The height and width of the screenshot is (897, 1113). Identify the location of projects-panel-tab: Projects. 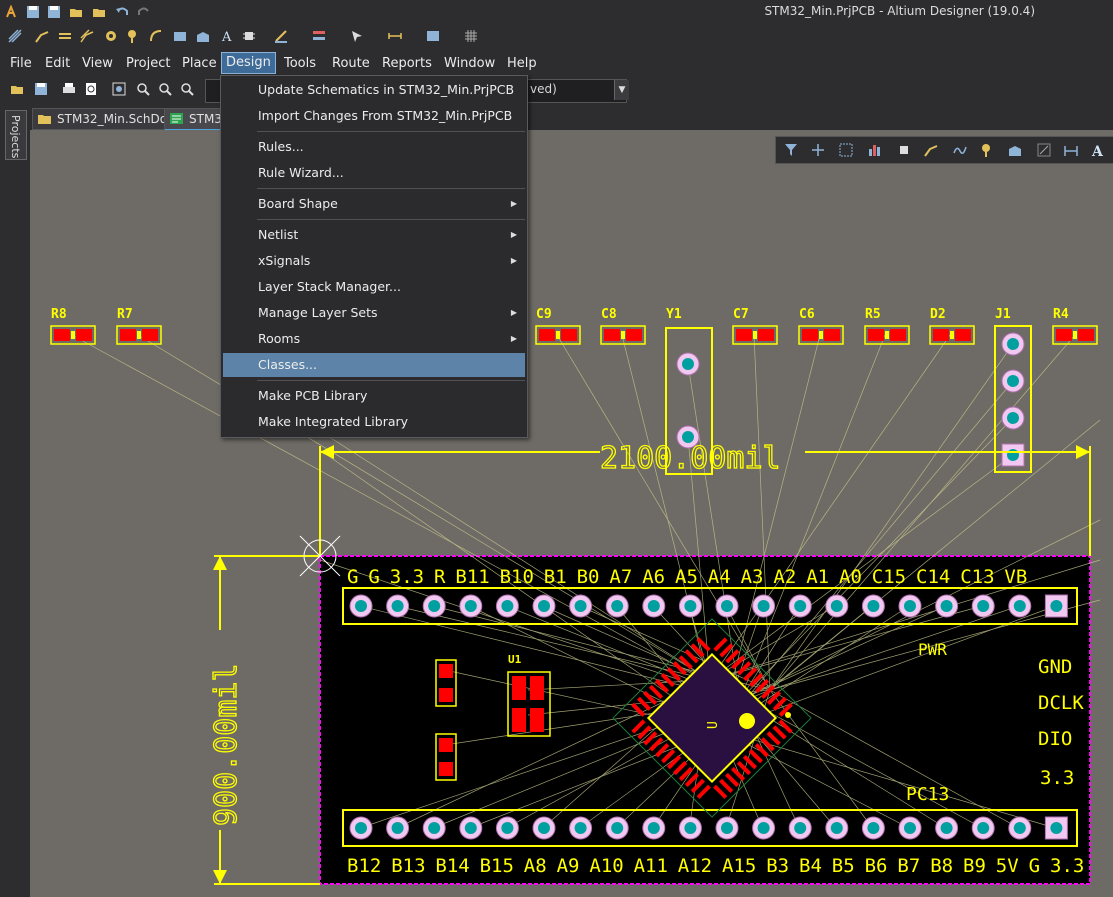
(16, 135).